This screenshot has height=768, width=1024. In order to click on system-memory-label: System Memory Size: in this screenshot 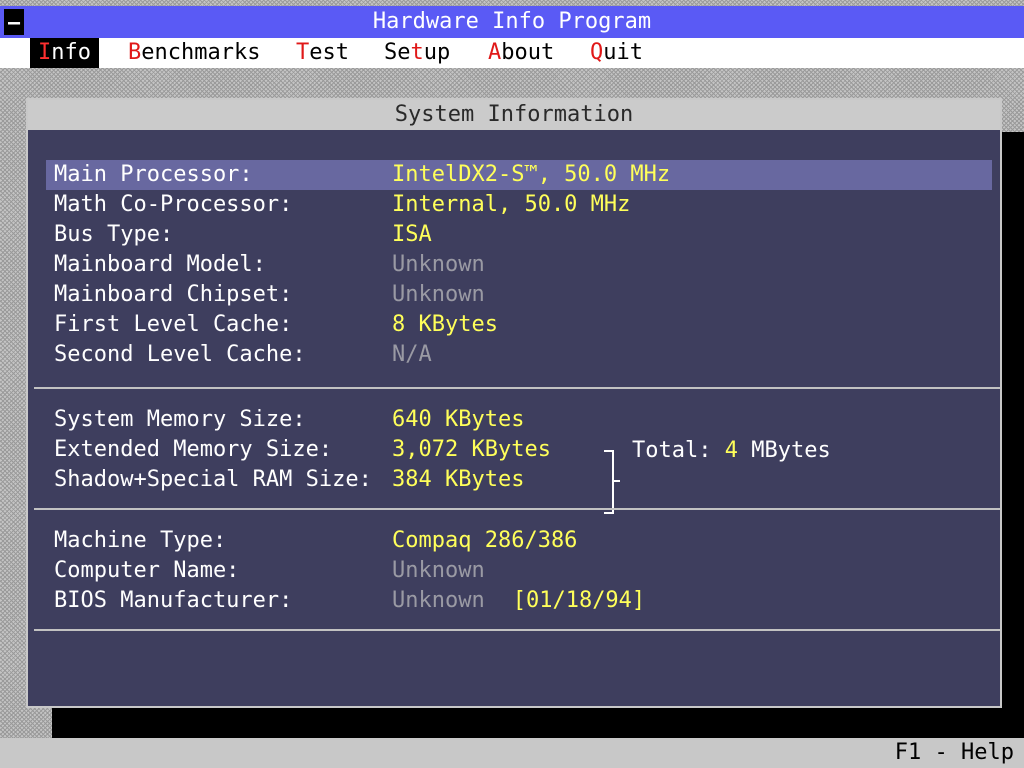, I will do `click(180, 419)`.